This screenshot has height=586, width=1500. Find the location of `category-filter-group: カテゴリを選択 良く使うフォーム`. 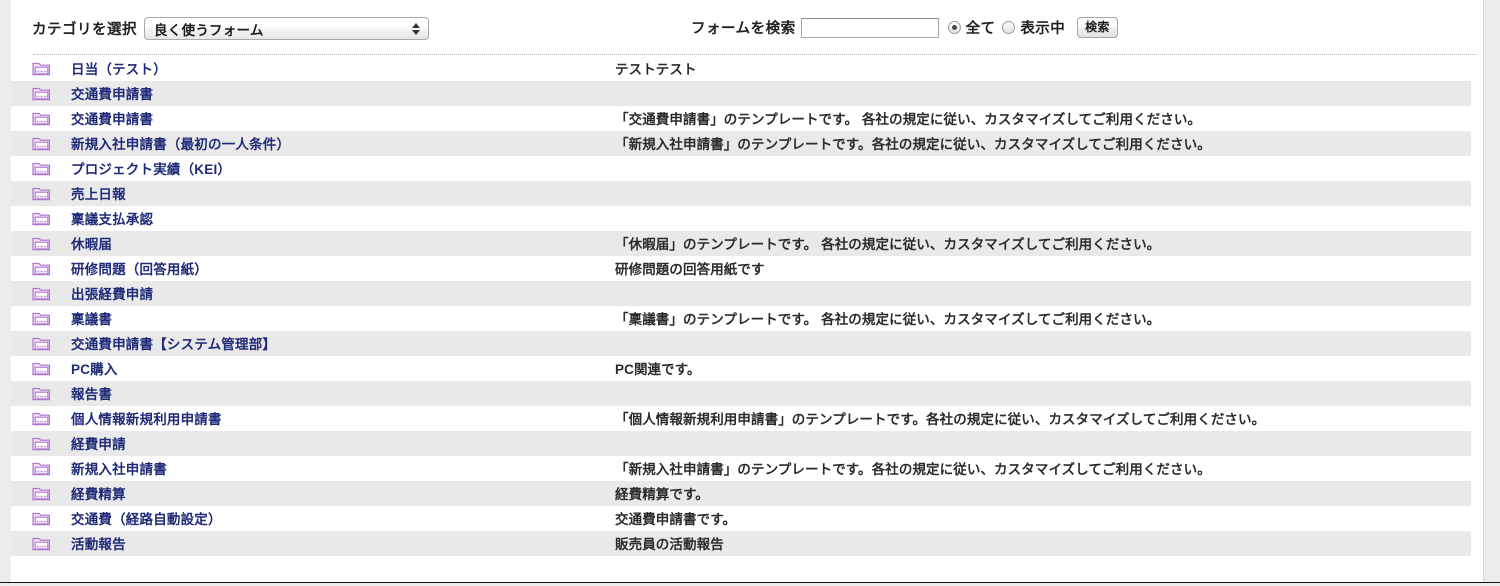

category-filter-group: カテゴリを選択 良く使うフォーム is located at coordinates (230, 28).